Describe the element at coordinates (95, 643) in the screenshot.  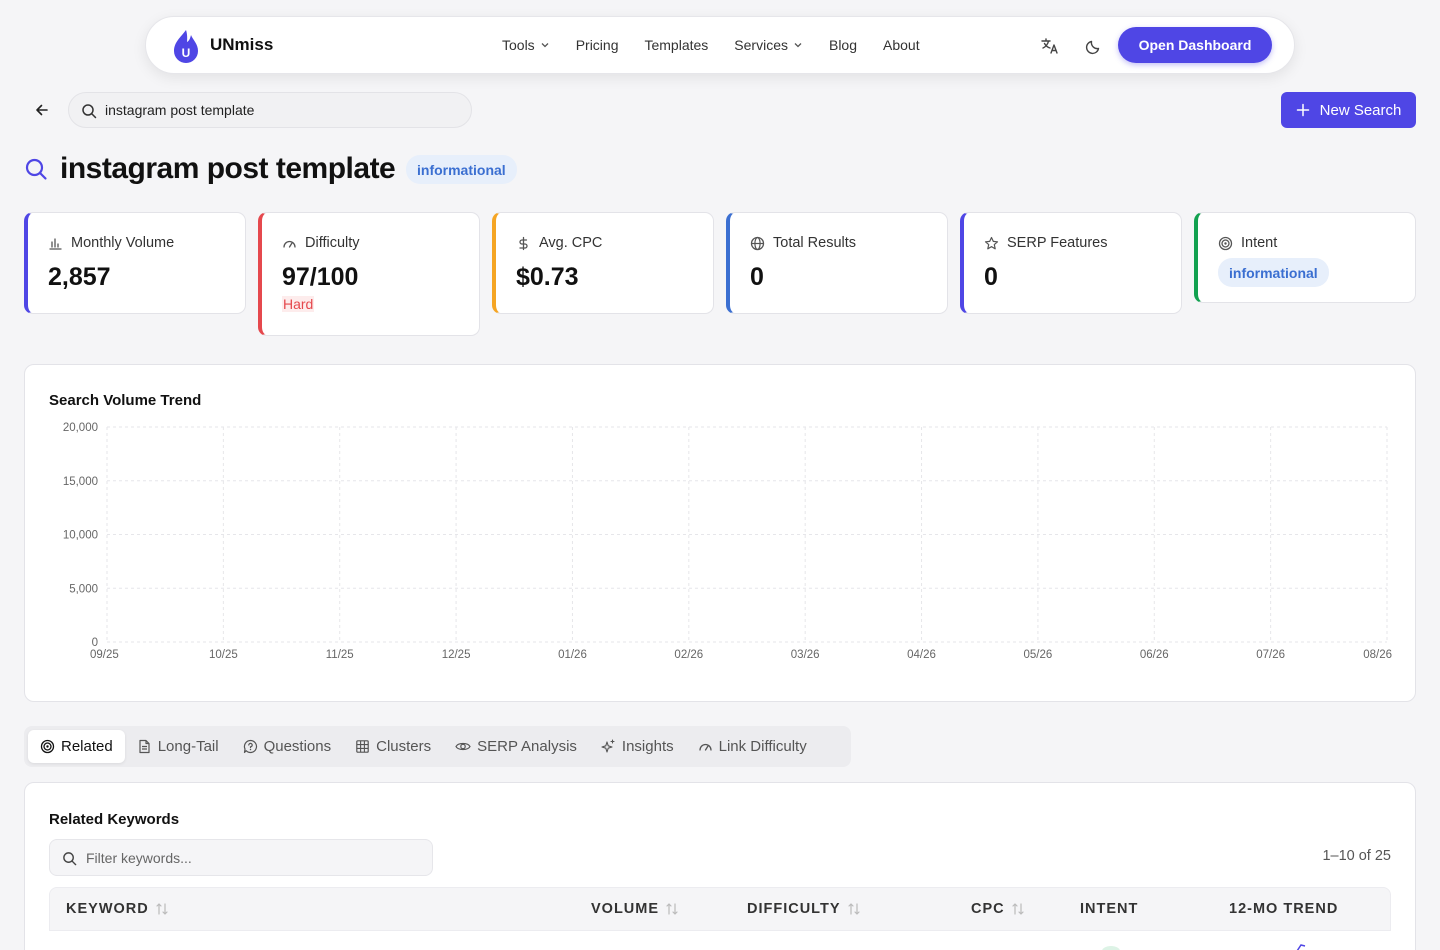
I see `y-tick-label: 0` at that location.